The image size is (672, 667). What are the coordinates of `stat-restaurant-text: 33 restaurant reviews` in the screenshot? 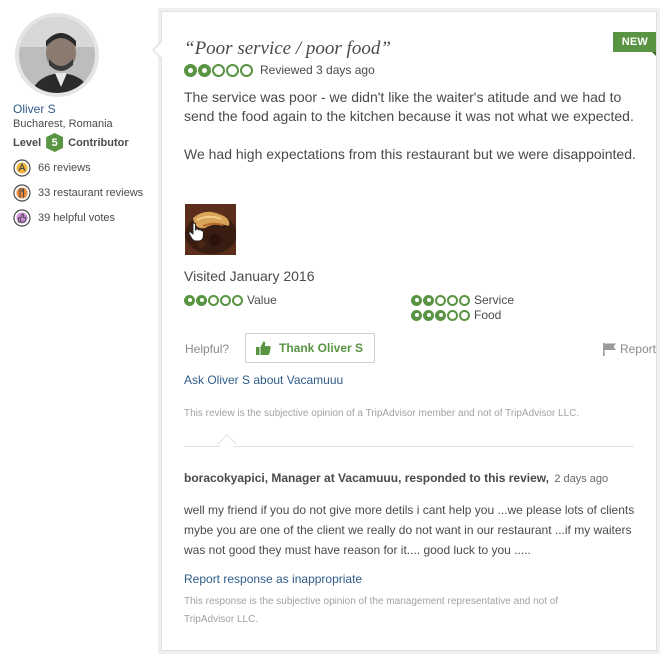 It's located at (91, 193).